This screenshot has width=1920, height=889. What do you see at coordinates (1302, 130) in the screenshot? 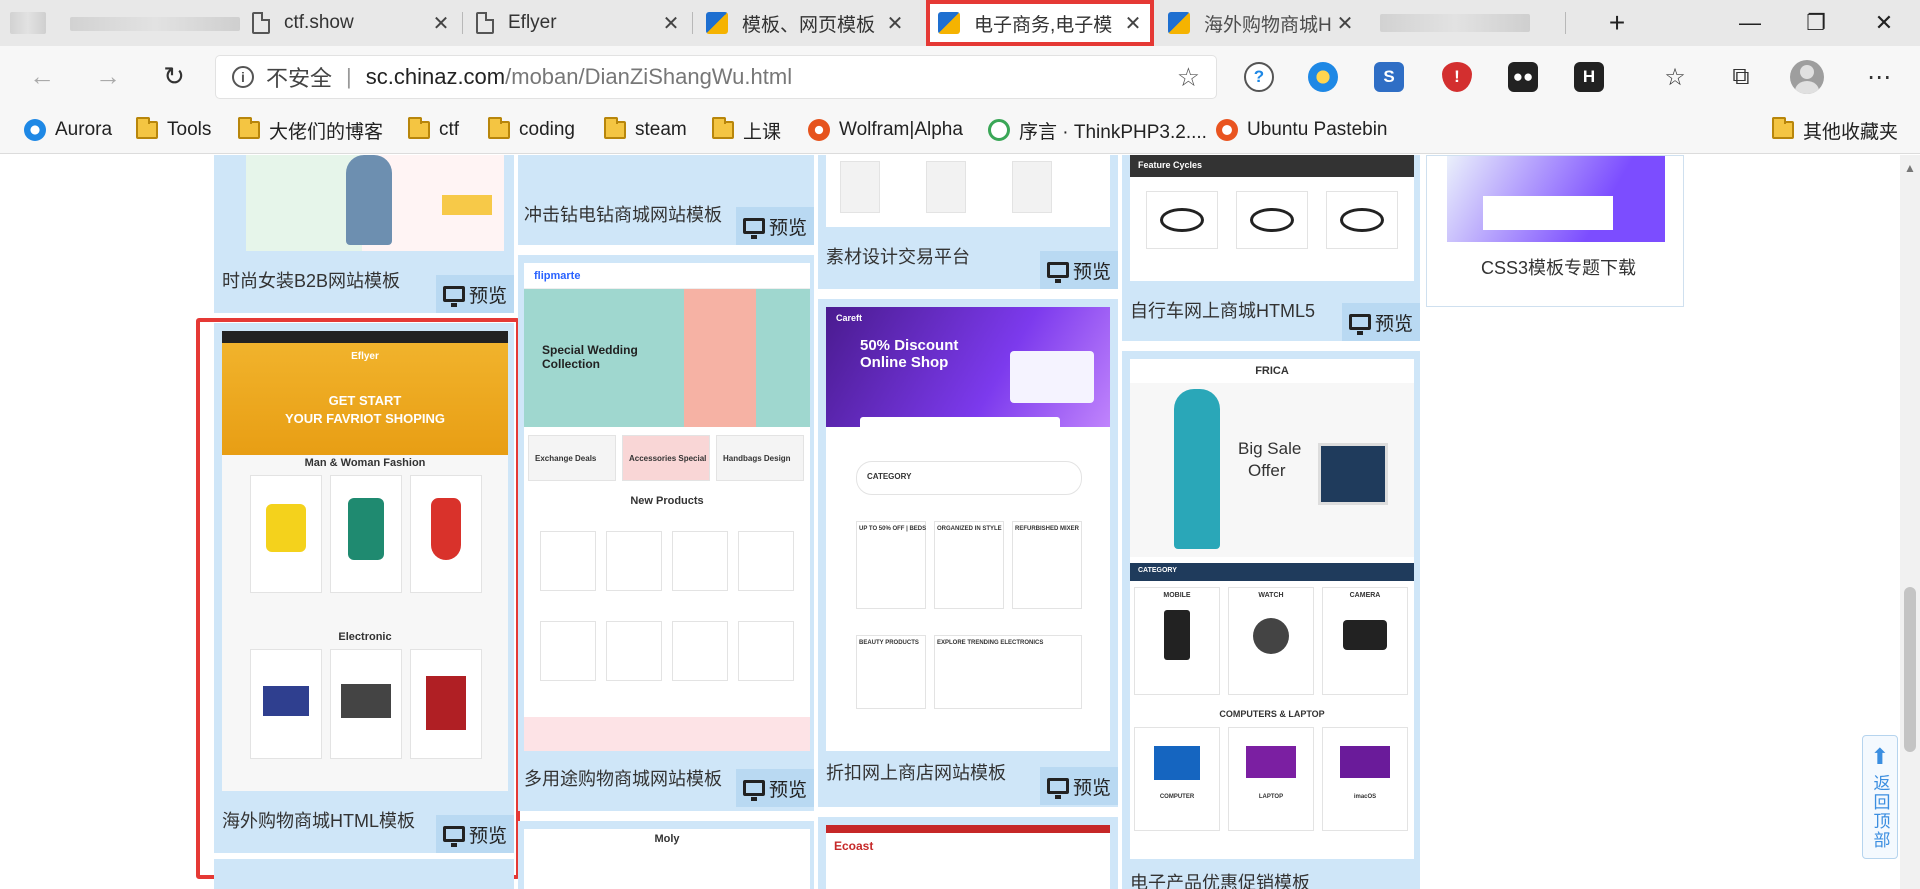
I see `bookmark-ubuntu: Ubuntu Pastebin` at bounding box center [1302, 130].